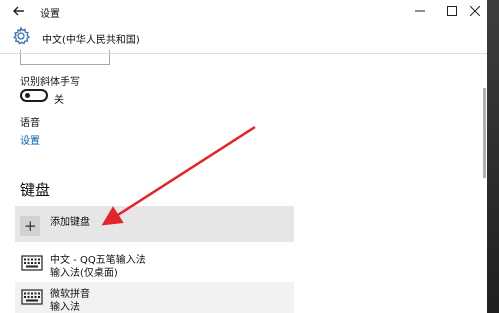 The width and height of the screenshot is (499, 313). Describe the element at coordinates (50, 82) in the screenshot. I see `handwriting-label: 识别斜体手写` at that location.